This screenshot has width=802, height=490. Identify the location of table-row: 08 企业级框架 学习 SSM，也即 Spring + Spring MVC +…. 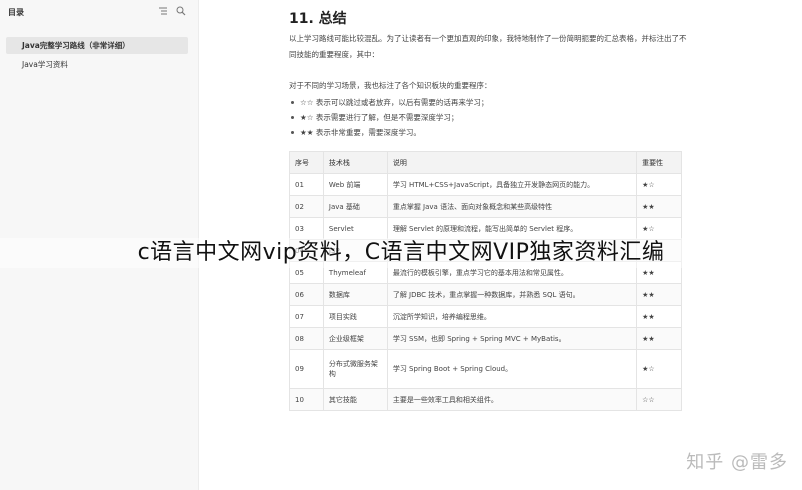
(485, 338).